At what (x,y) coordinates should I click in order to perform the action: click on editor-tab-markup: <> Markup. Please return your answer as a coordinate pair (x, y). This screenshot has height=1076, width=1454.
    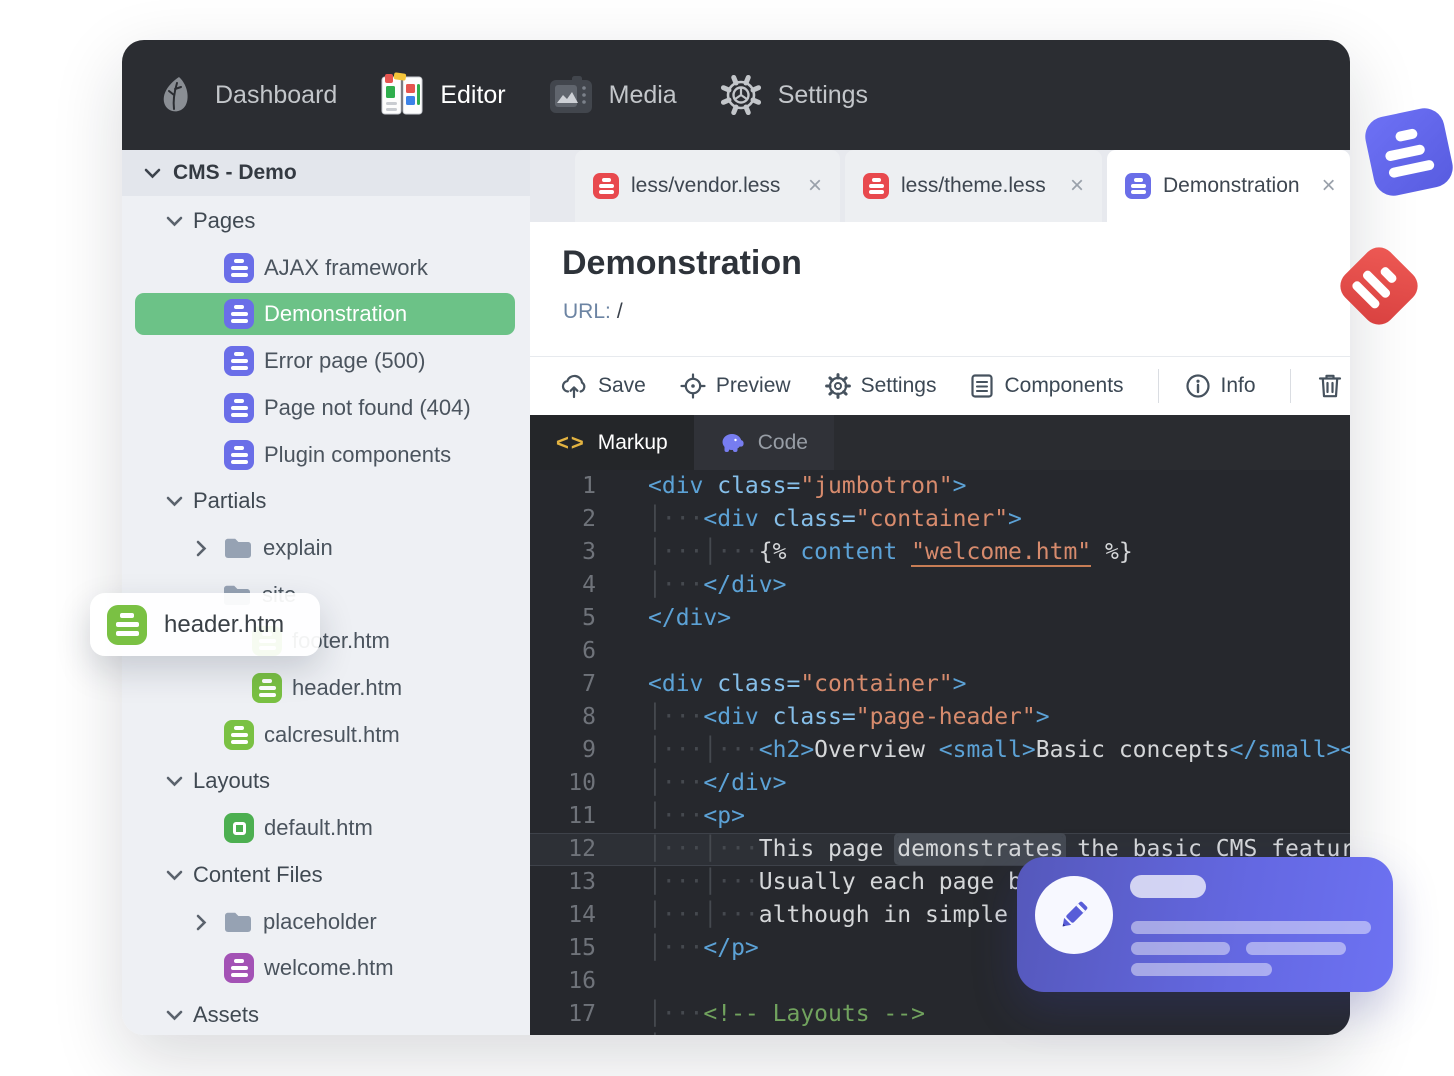
    Looking at the image, I should click on (612, 442).